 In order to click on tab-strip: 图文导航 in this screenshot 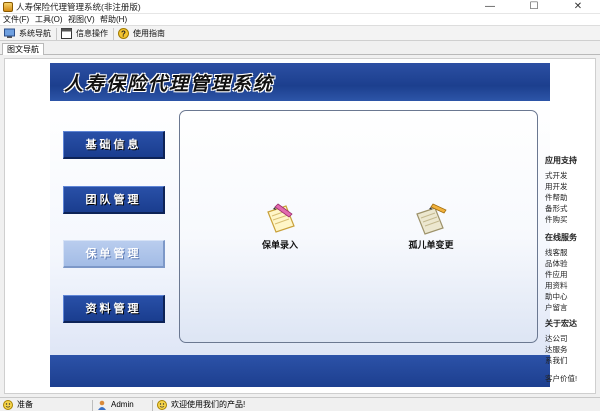, I will do `click(300, 48)`.